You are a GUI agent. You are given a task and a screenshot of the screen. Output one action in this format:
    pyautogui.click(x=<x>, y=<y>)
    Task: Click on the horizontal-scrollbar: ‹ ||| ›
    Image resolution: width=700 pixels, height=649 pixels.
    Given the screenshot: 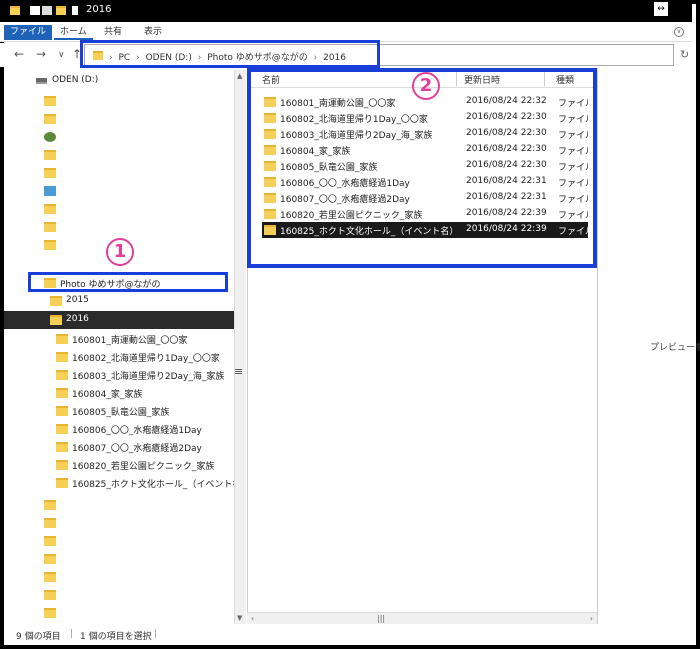 What is the action you would take?
    pyautogui.click(x=422, y=618)
    